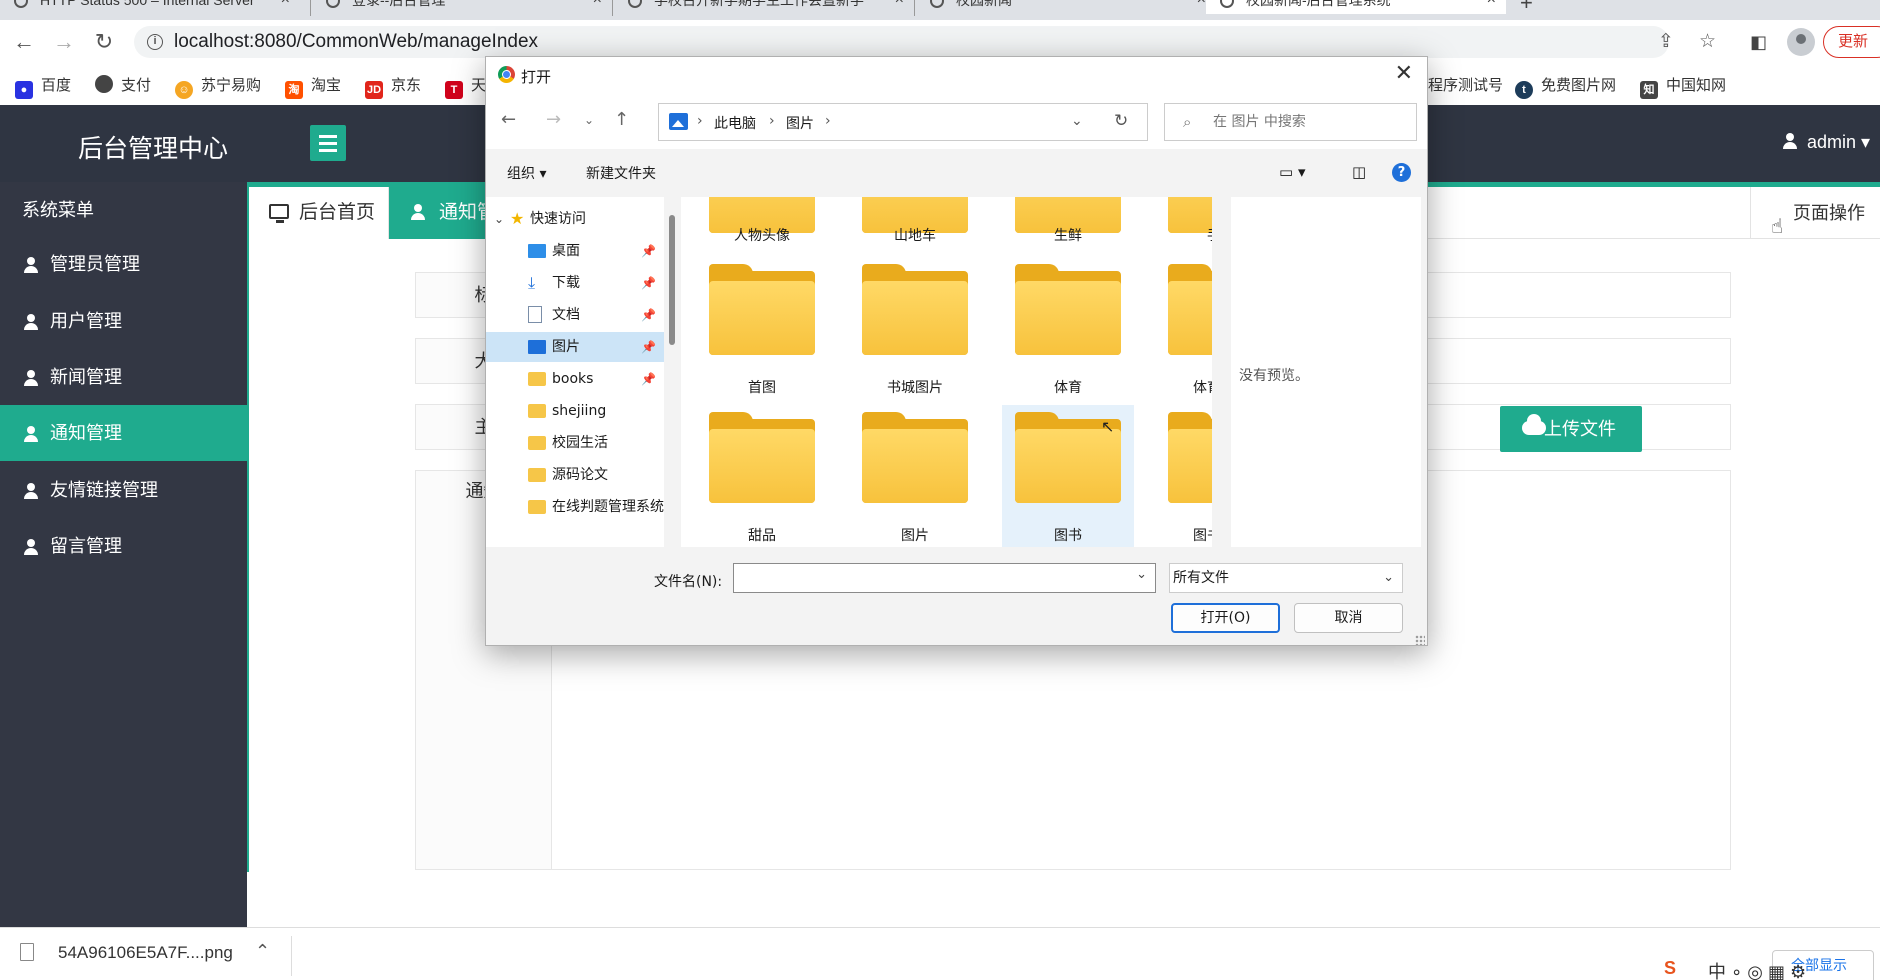 Image resolution: width=1880 pixels, height=980 pixels. What do you see at coordinates (313, 86) in the screenshot?
I see `bookmark-taobao: 淘淘宝` at bounding box center [313, 86].